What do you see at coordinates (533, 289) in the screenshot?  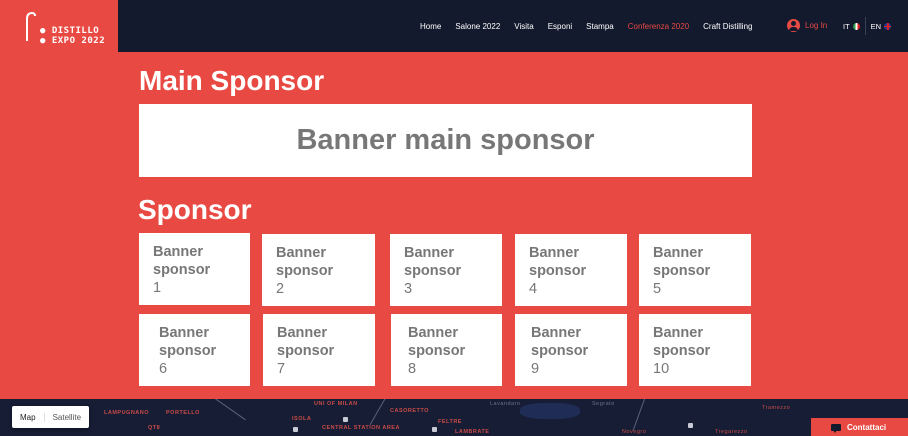 I see `sponsor-banner-number: 4` at bounding box center [533, 289].